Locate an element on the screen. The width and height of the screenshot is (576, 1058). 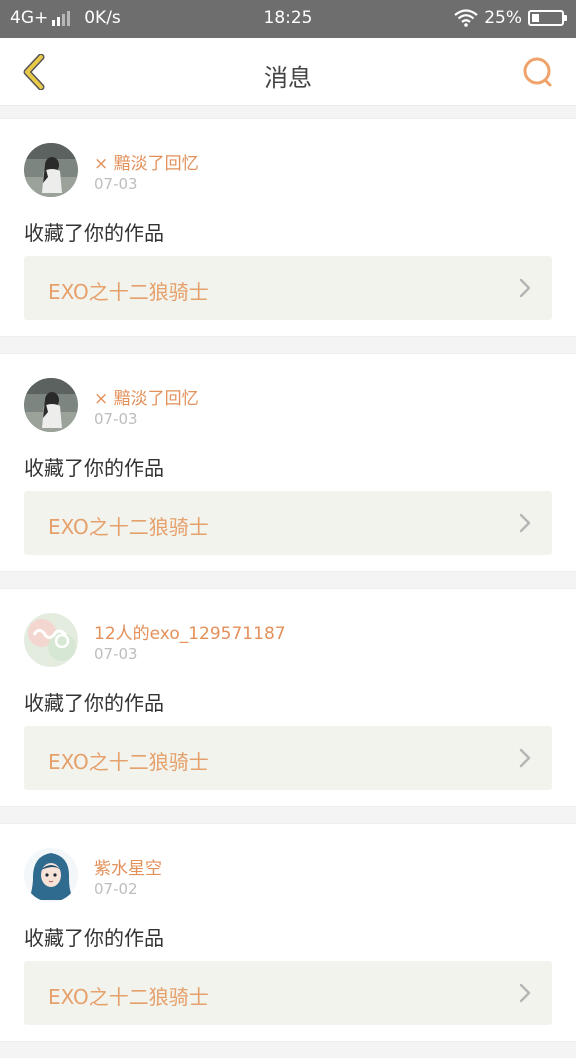
username: 紫水星空 is located at coordinates (128, 866).